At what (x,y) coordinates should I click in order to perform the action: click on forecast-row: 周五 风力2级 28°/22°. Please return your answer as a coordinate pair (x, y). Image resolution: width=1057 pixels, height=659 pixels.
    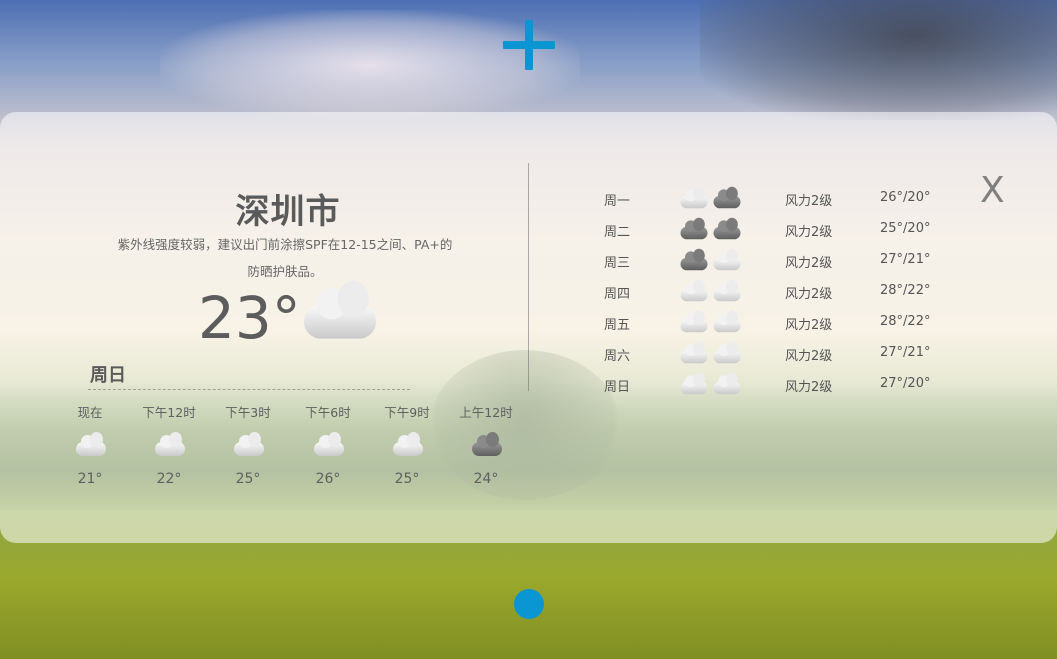
    Looking at the image, I should click on (774, 322).